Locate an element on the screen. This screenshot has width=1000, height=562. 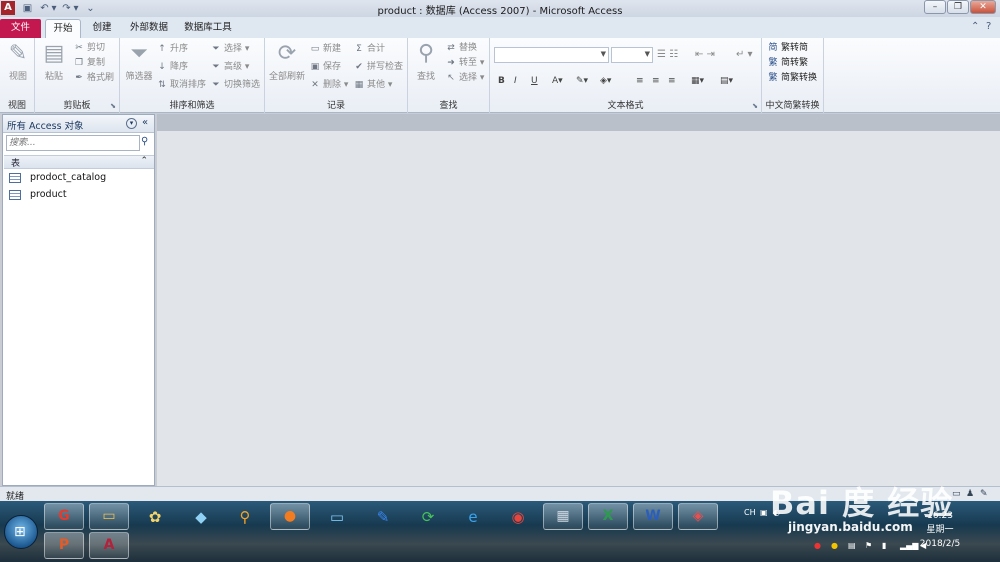
calculator-icon: ▦ is located at coordinates (563, 516).